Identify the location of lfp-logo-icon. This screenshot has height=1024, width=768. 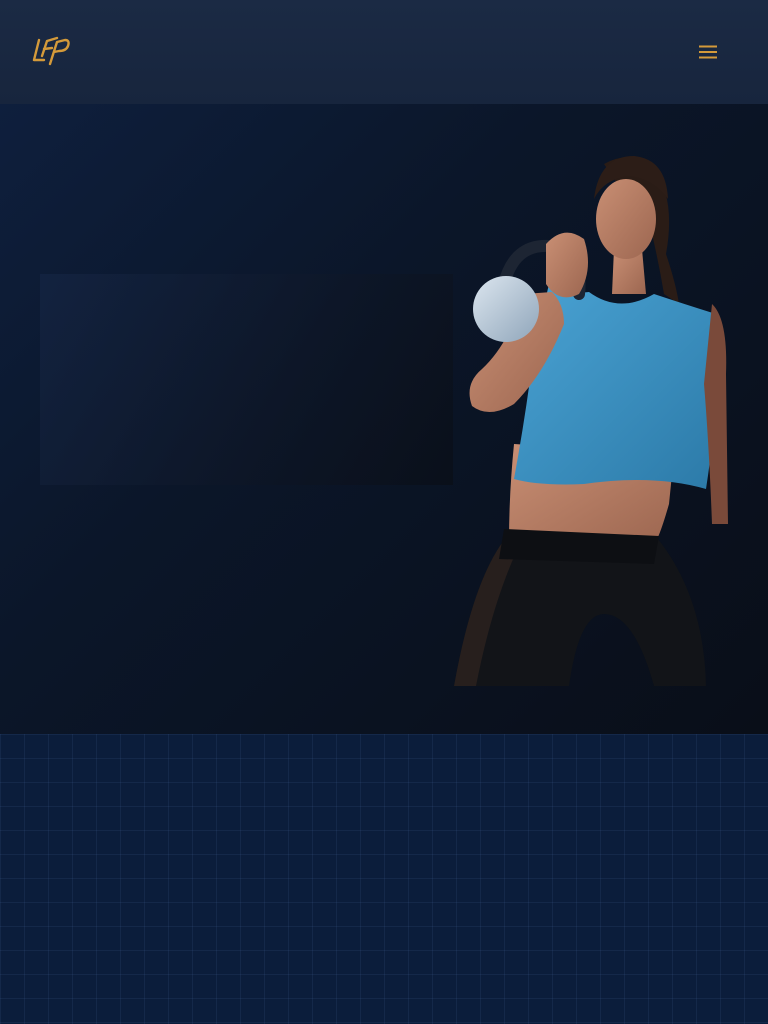
(51, 51).